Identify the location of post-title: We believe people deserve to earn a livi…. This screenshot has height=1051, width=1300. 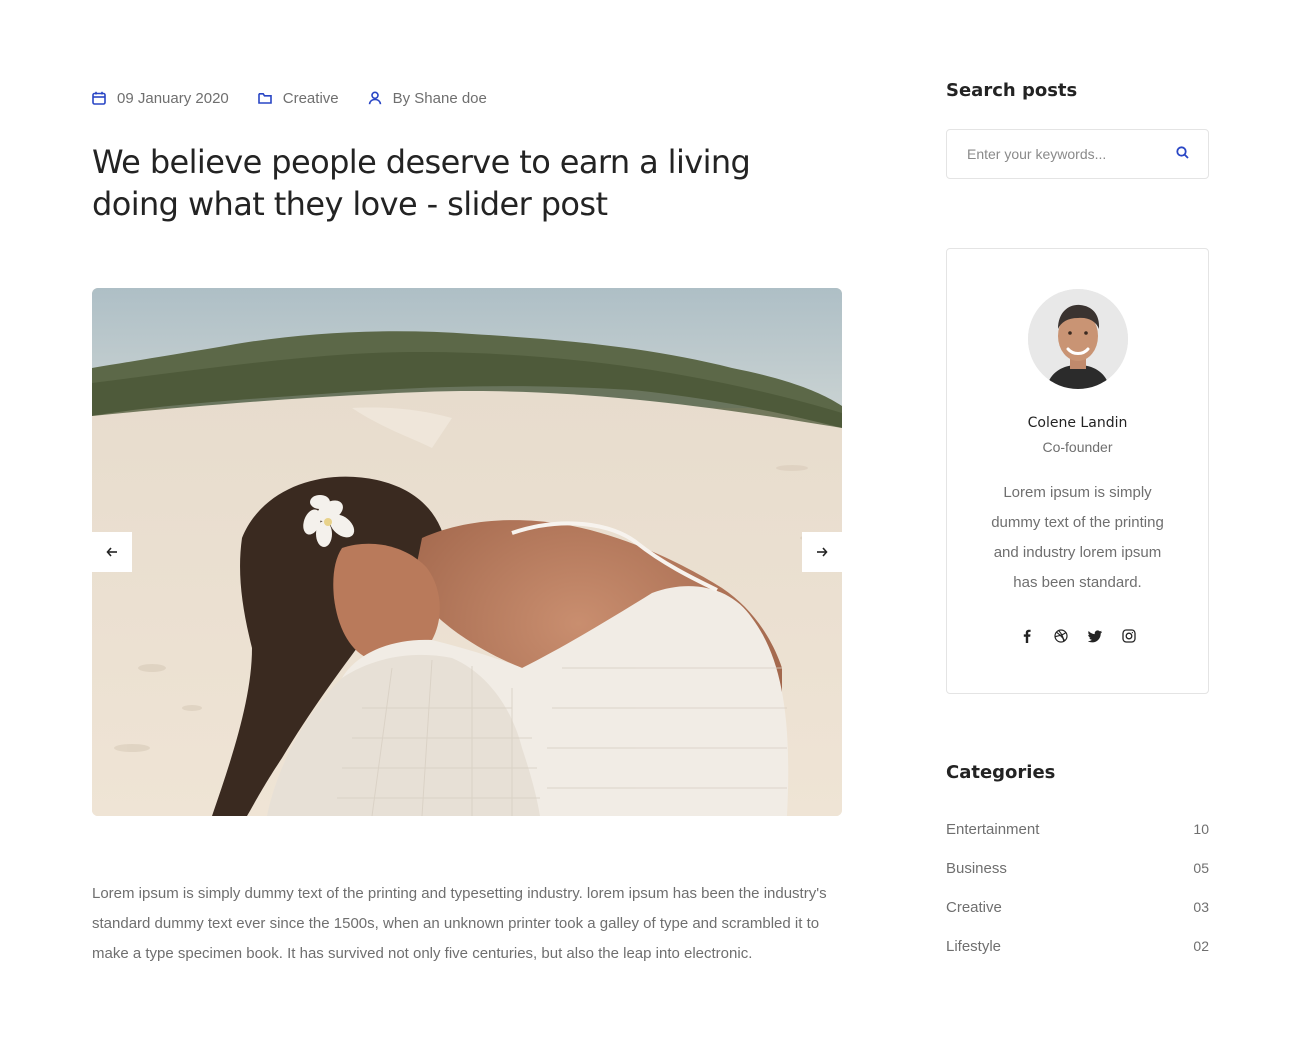
(421, 183).